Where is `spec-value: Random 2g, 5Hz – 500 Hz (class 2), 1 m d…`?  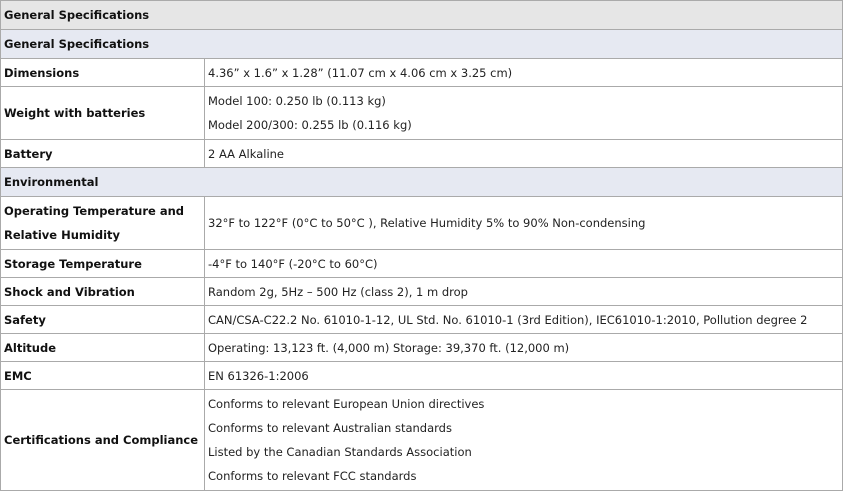 spec-value: Random 2g, 5Hz – 500 Hz (class 2), 1 m d… is located at coordinates (523, 291).